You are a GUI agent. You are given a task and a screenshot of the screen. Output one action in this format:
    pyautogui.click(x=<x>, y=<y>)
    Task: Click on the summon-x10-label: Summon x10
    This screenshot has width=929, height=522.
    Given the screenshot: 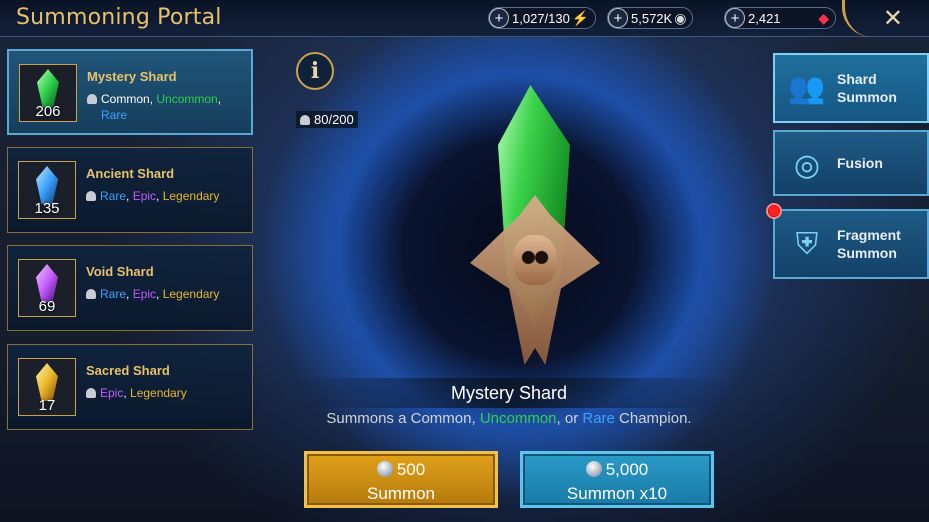 What is the action you would take?
    pyautogui.click(x=617, y=493)
    